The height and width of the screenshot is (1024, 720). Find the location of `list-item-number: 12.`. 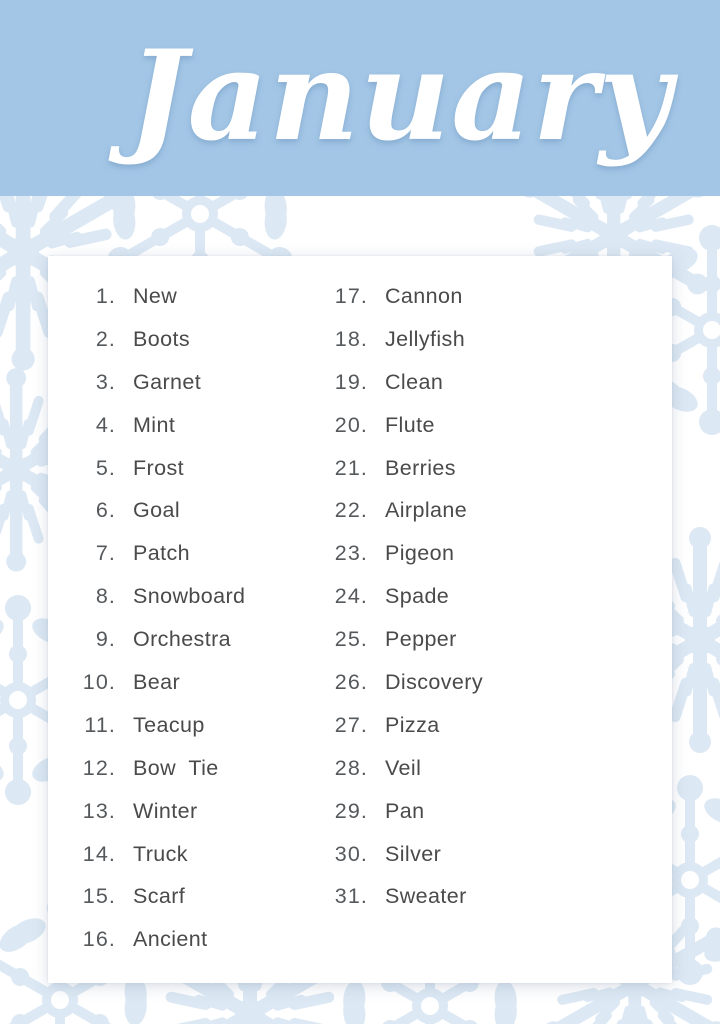

list-item-number: 12. is located at coordinates (99, 767).